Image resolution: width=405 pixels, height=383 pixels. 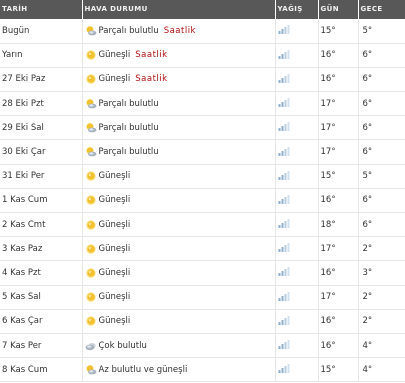 What do you see at coordinates (41, 9) in the screenshot?
I see `header-date: TARİH` at bounding box center [41, 9].